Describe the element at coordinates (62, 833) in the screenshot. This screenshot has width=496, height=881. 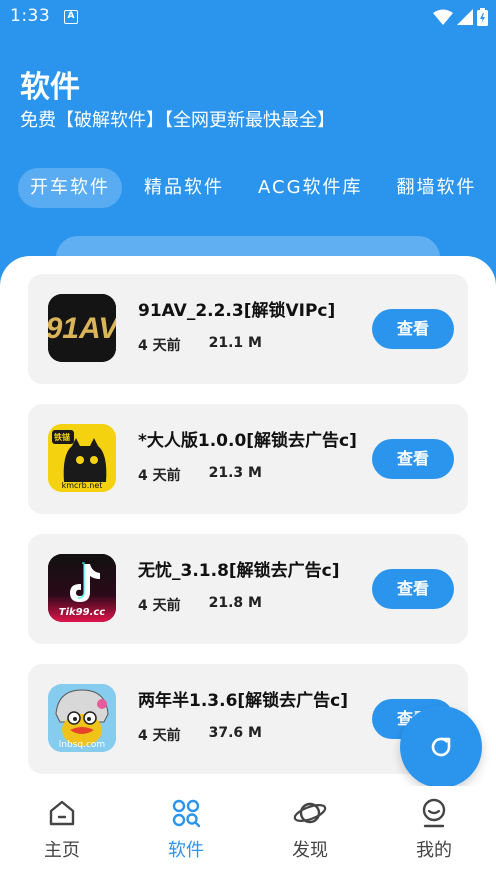
I see `nav-home: 主页` at that location.